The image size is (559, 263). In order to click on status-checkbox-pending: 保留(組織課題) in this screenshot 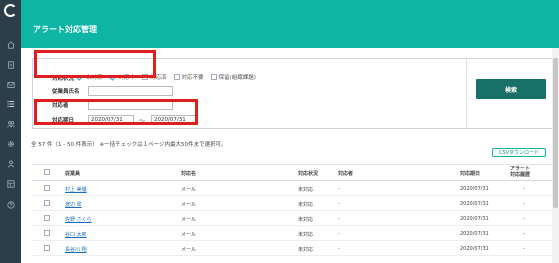, I will do `click(233, 77)`.